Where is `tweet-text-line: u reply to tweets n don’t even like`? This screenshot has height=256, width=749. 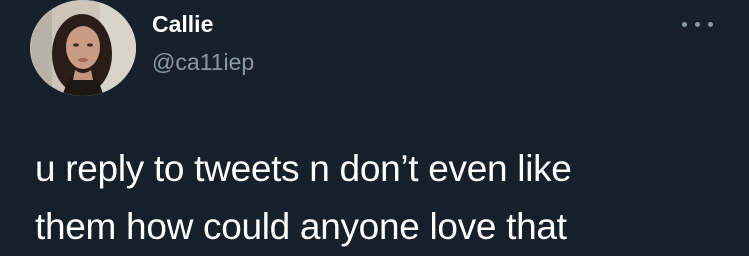 tweet-text-line: u reply to tweets n don’t even like is located at coordinates (303, 168).